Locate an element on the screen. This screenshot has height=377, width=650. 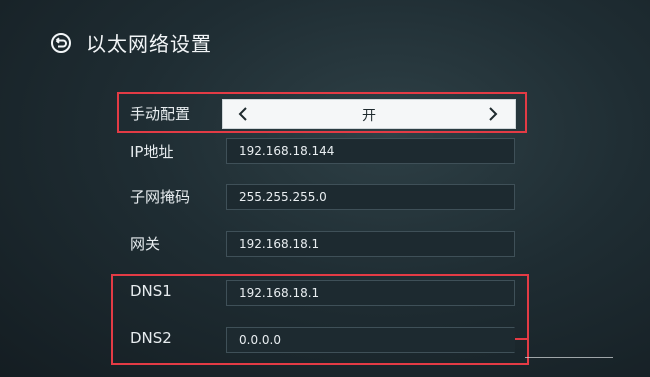
dns1-field: 192.168.18.1 is located at coordinates (370, 293).